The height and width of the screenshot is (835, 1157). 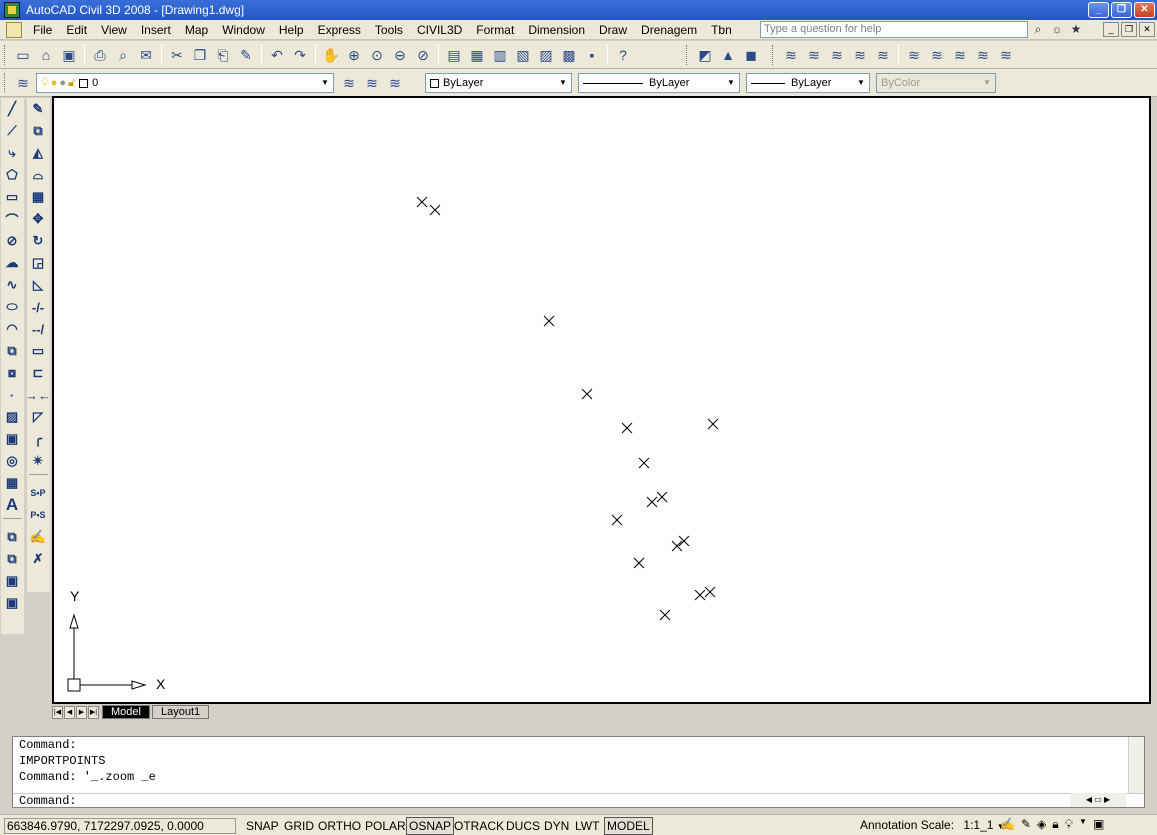 I want to click on polygon-icon: ⬠, so click(x=12, y=175).